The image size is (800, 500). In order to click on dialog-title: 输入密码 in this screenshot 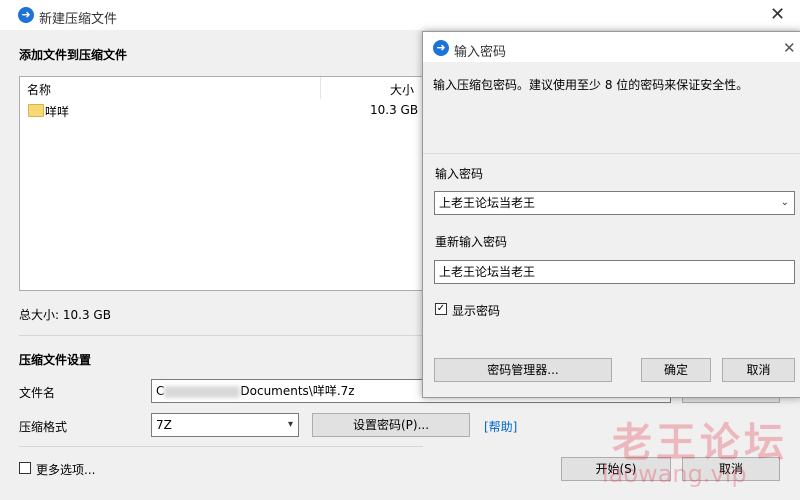, I will do `click(480, 52)`.